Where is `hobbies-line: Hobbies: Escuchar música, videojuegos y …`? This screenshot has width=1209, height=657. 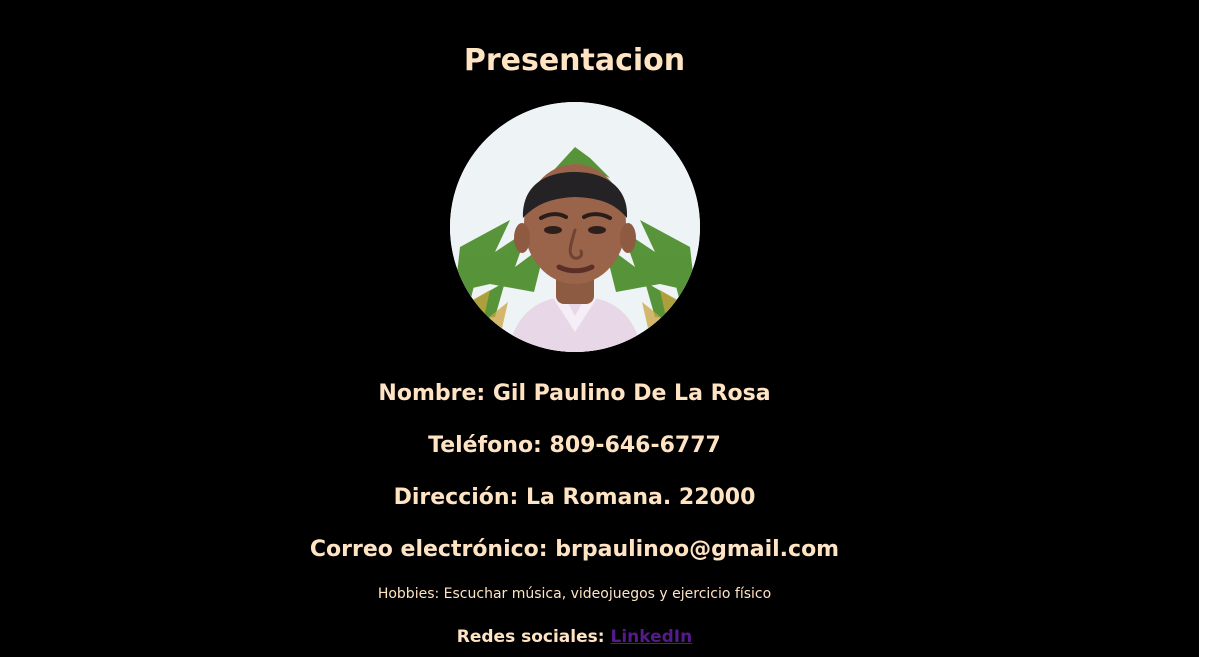
hobbies-line: Hobbies: Escuchar música, videojuegos y … is located at coordinates (574, 594).